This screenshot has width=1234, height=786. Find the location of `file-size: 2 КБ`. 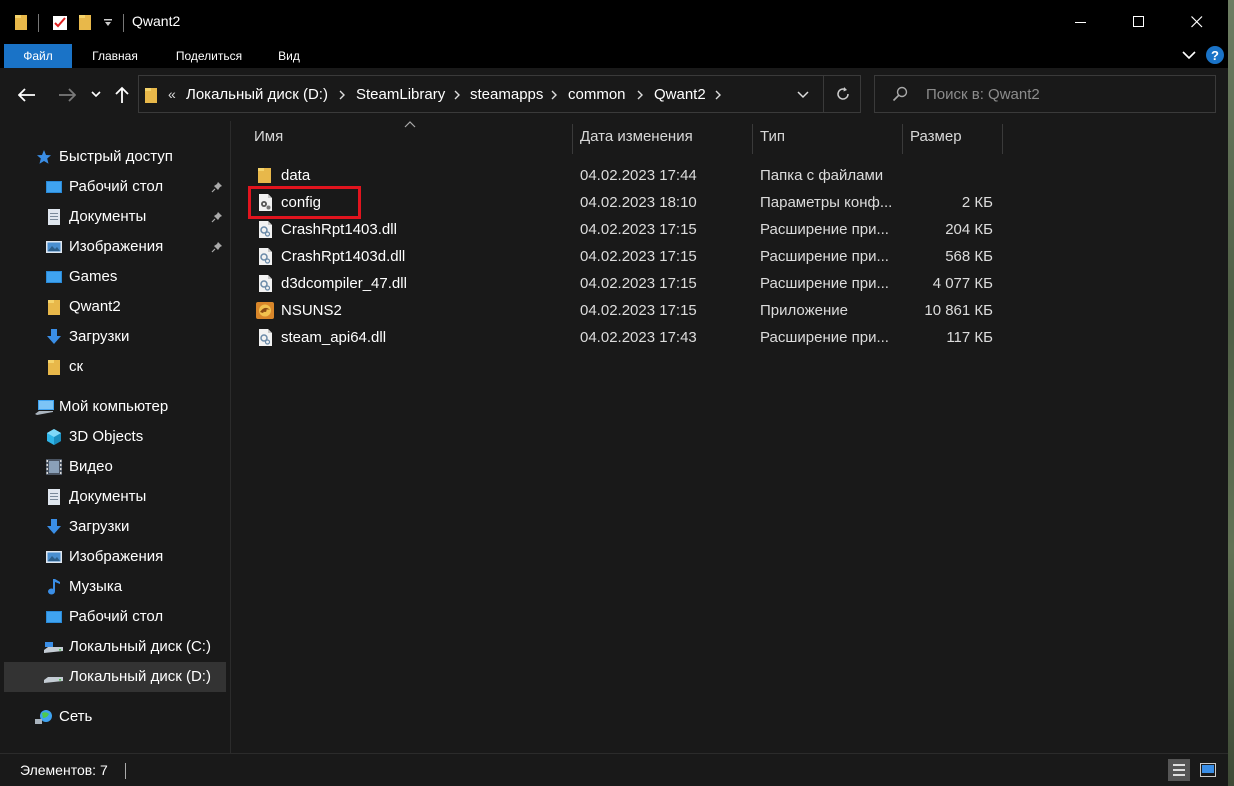

file-size: 2 КБ is located at coordinates (977, 202).